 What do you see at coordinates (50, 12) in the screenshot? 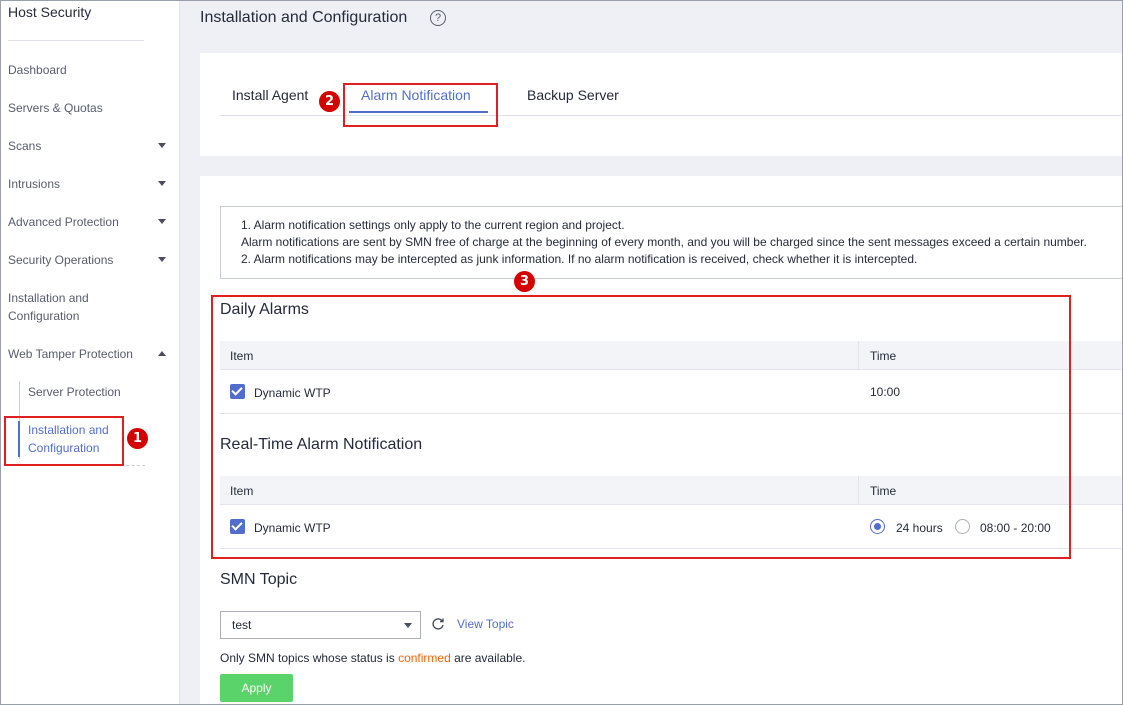
I see `sidebar-title: Host Security` at bounding box center [50, 12].